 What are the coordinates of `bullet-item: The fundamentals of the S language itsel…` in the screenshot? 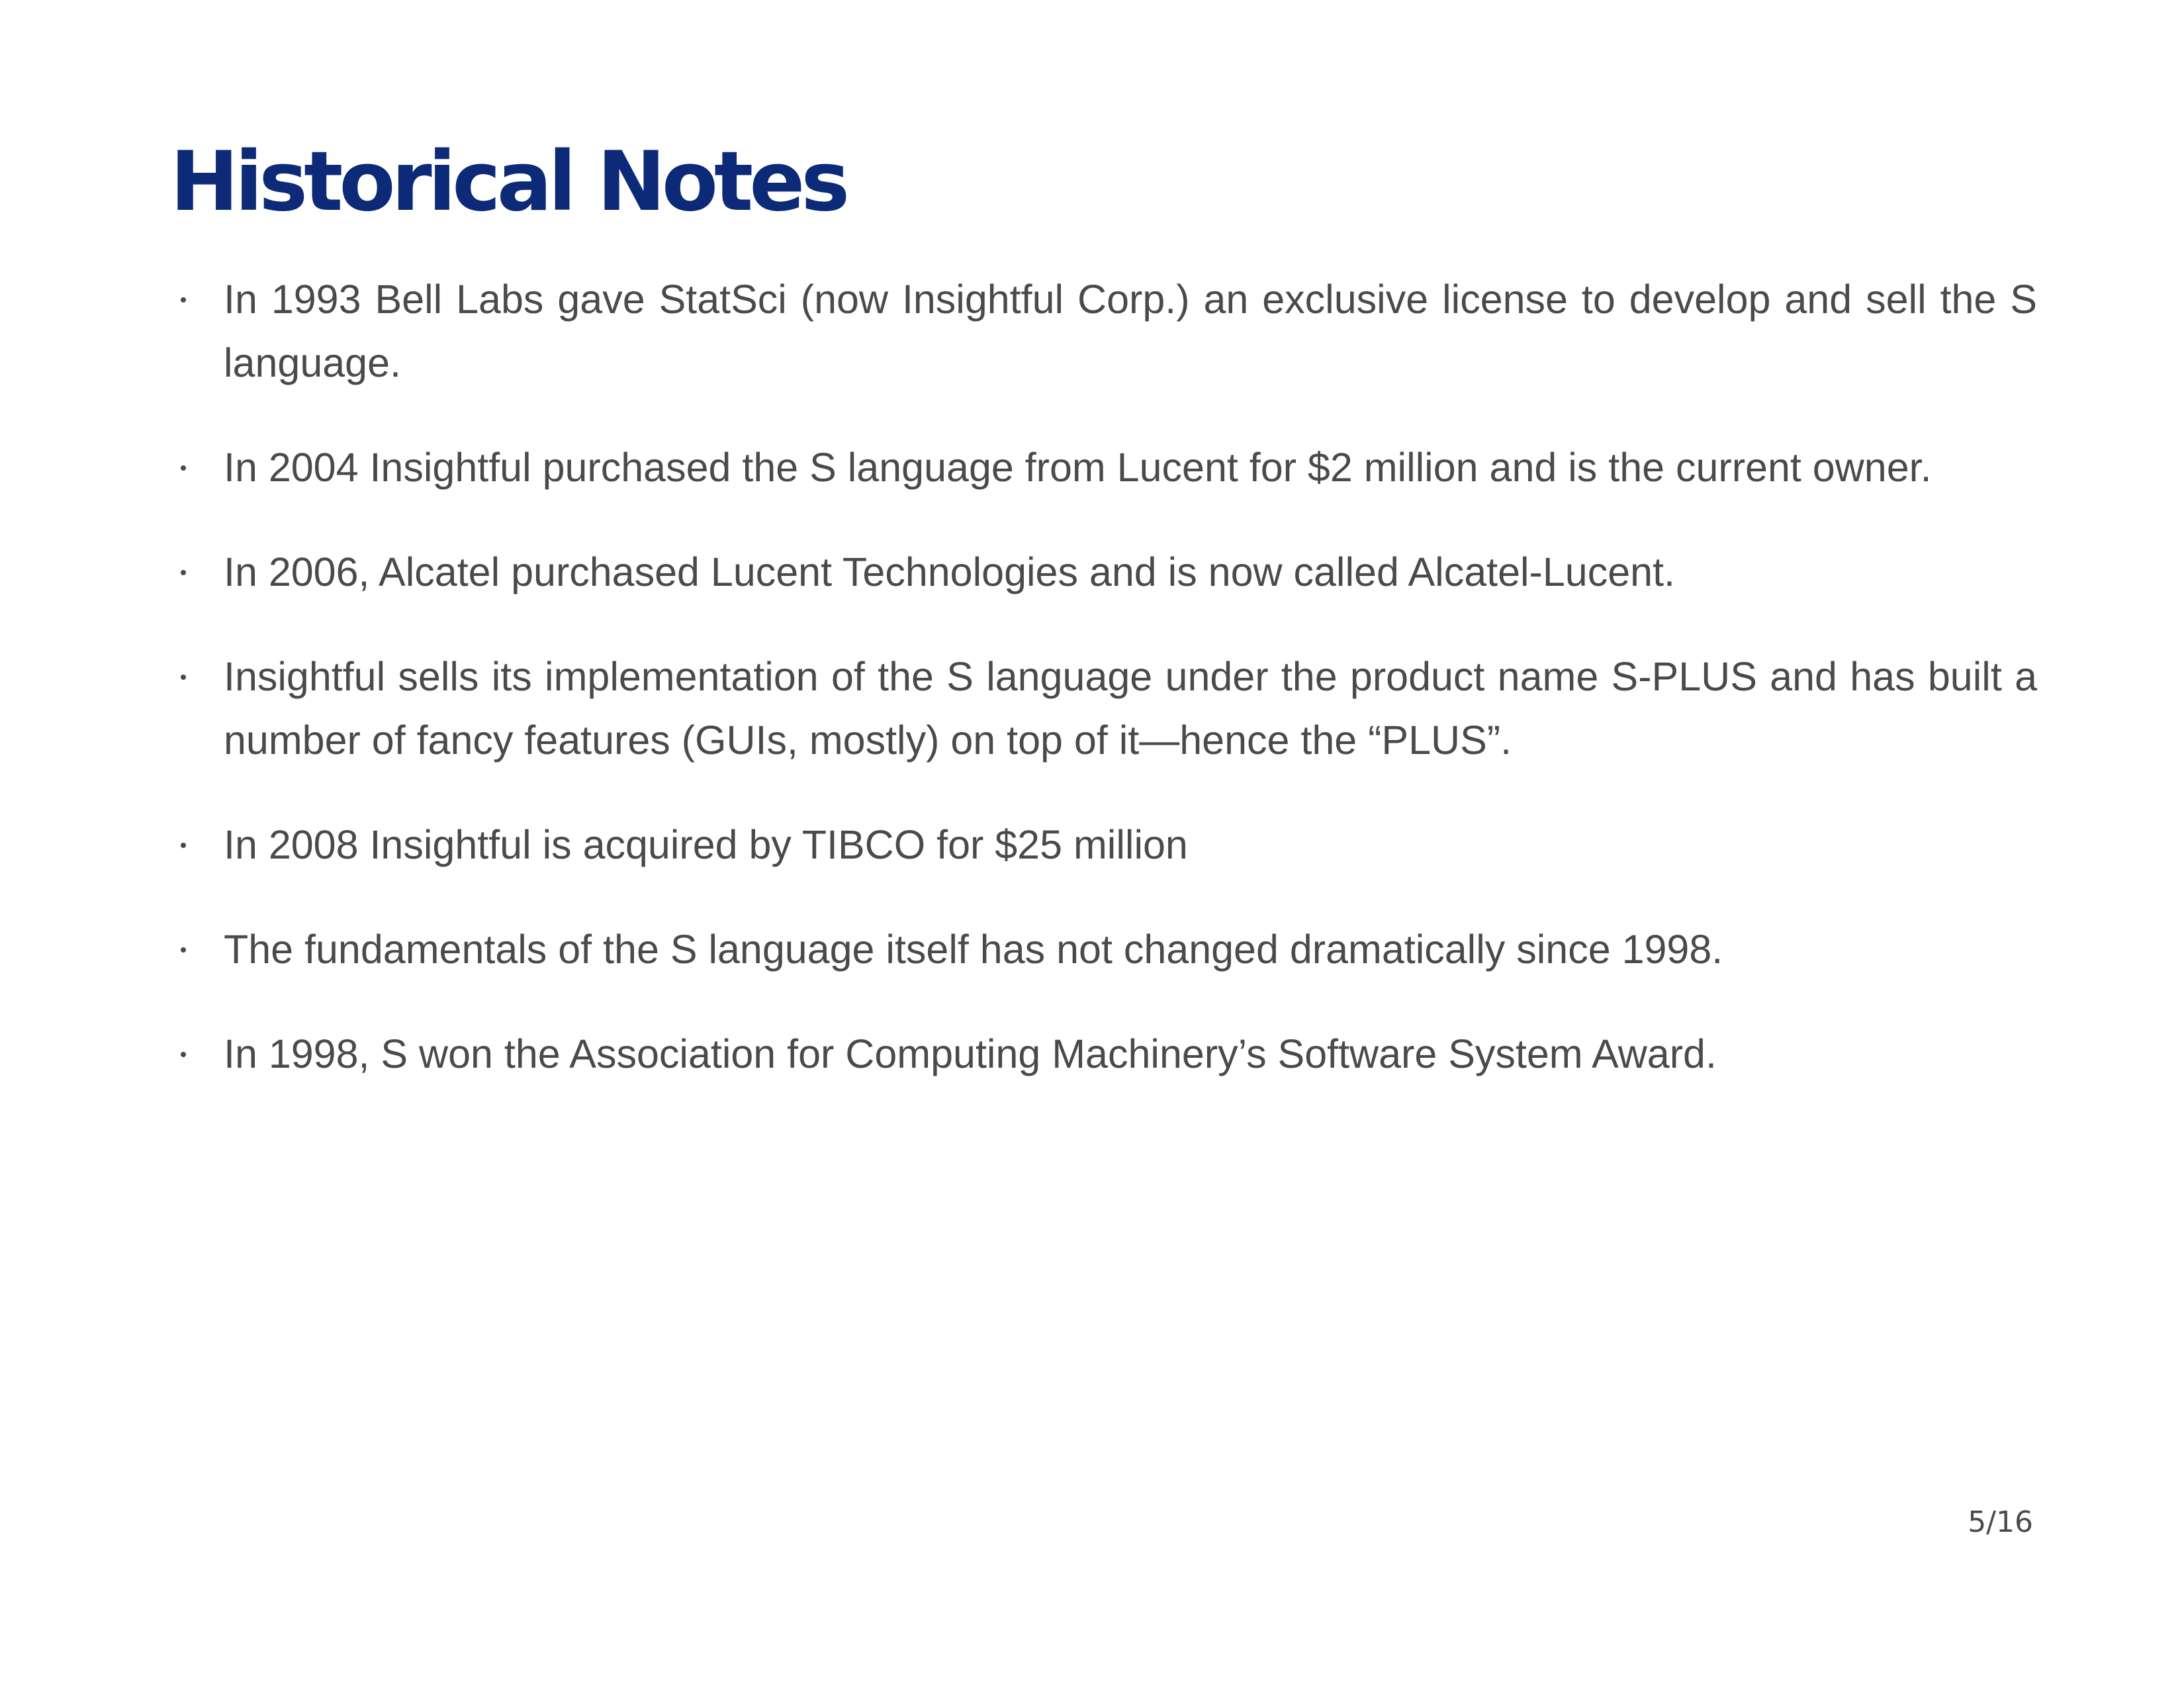 It's located at (1109, 949).